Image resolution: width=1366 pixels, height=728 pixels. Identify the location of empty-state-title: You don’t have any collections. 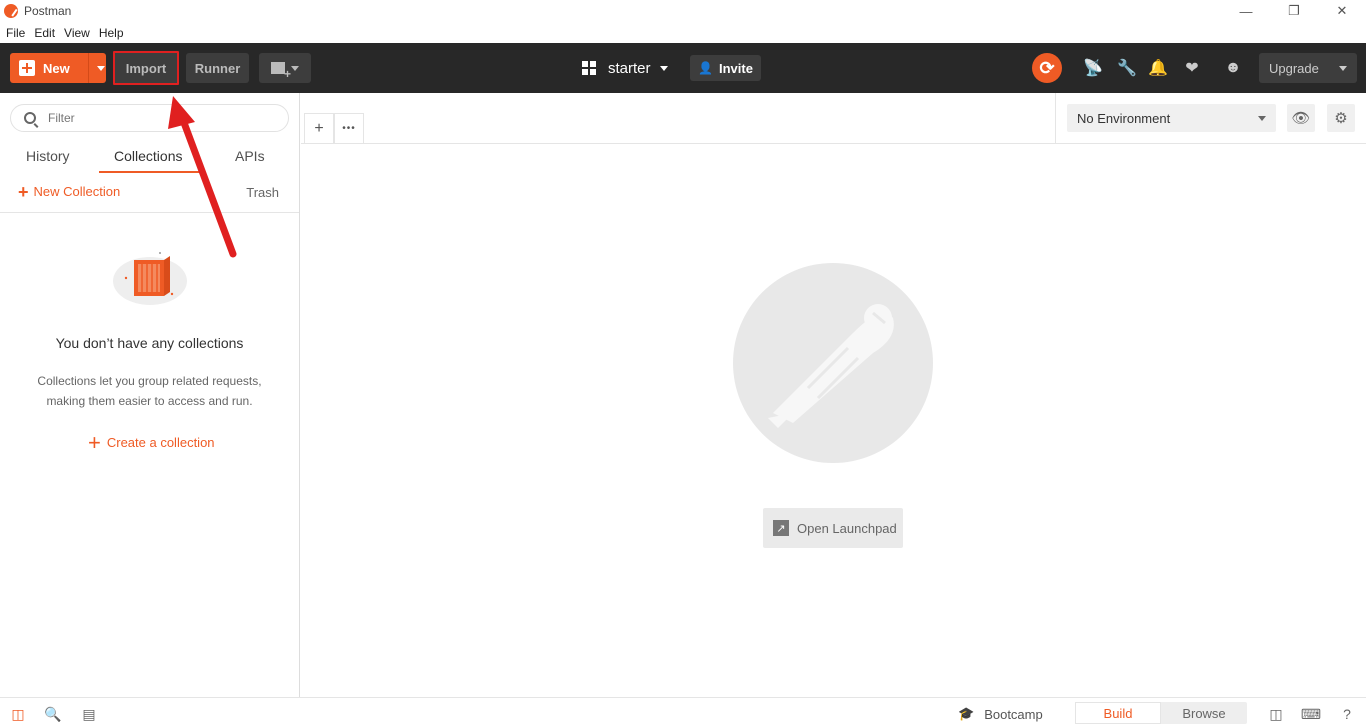
(149, 343).